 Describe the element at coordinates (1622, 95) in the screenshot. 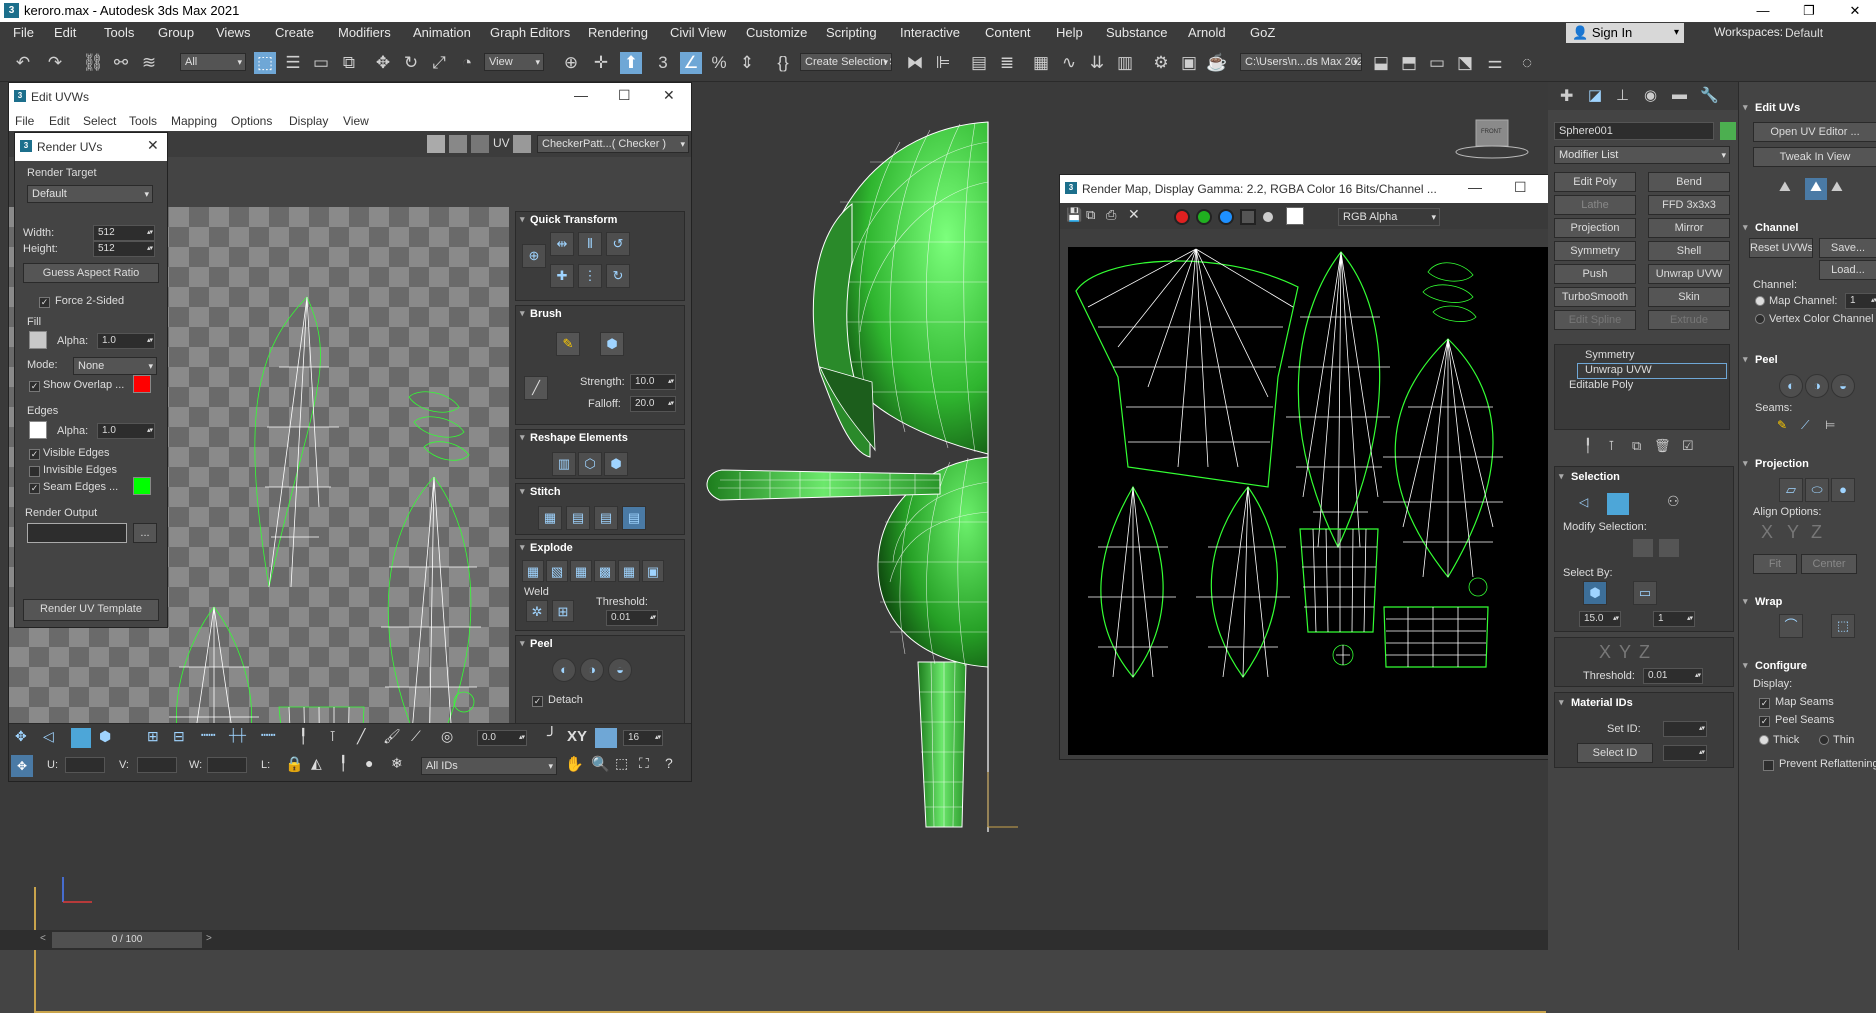

I see `hierarchy-tab-icon: ⊥` at that location.